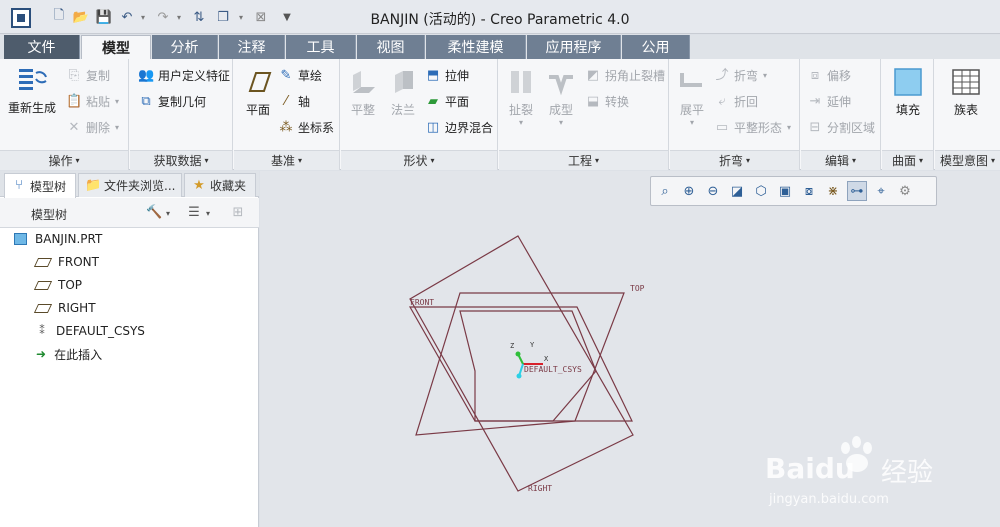 This screenshot has width=1000, height=527. I want to click on offset-button: ⧈ 偏移, so click(829, 75).